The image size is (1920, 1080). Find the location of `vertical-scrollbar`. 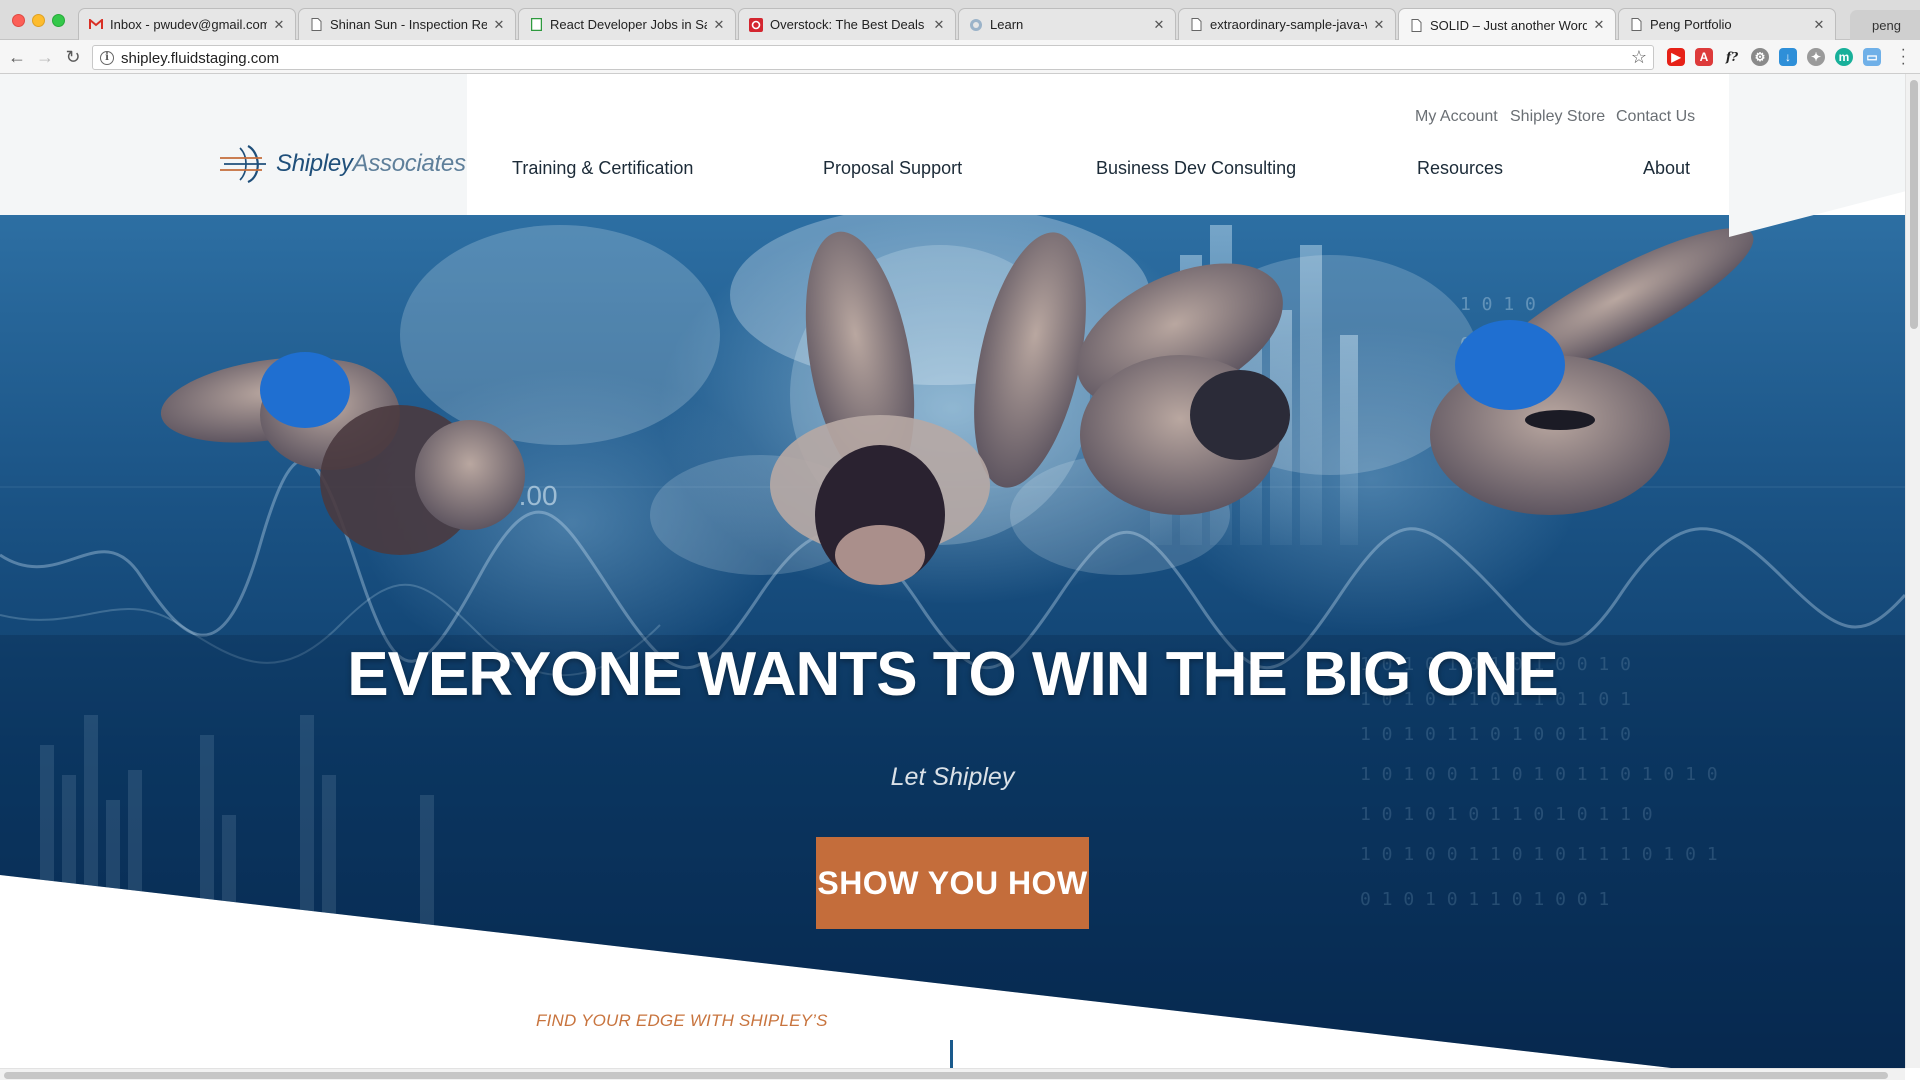

vertical-scrollbar is located at coordinates (1912, 571).